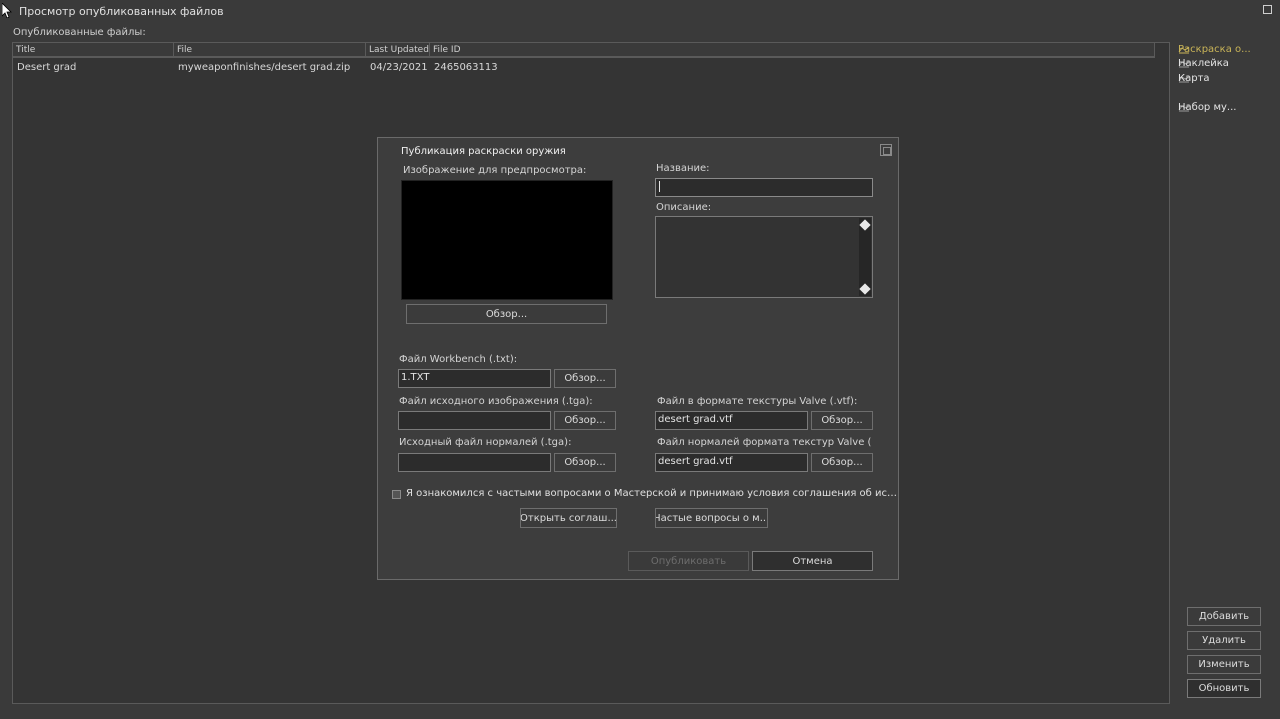 Image resolution: width=1280 pixels, height=719 pixels. What do you see at coordinates (683, 168) in the screenshot?
I see `name-label: Название:` at bounding box center [683, 168].